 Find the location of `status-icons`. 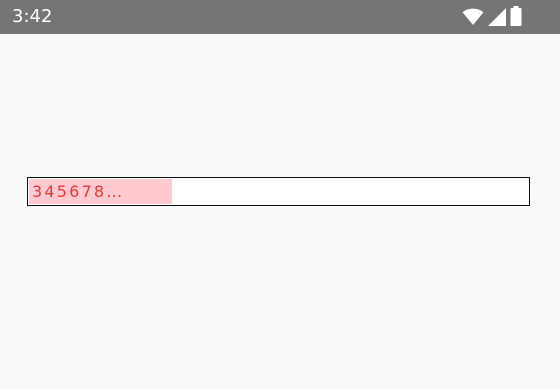

status-icons is located at coordinates (492, 16).